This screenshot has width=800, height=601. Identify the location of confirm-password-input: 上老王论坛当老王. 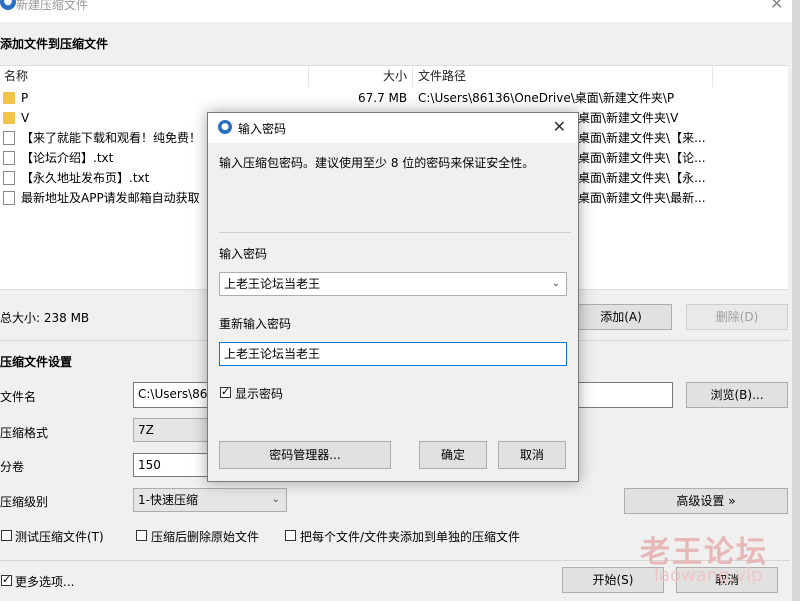
(393, 354).